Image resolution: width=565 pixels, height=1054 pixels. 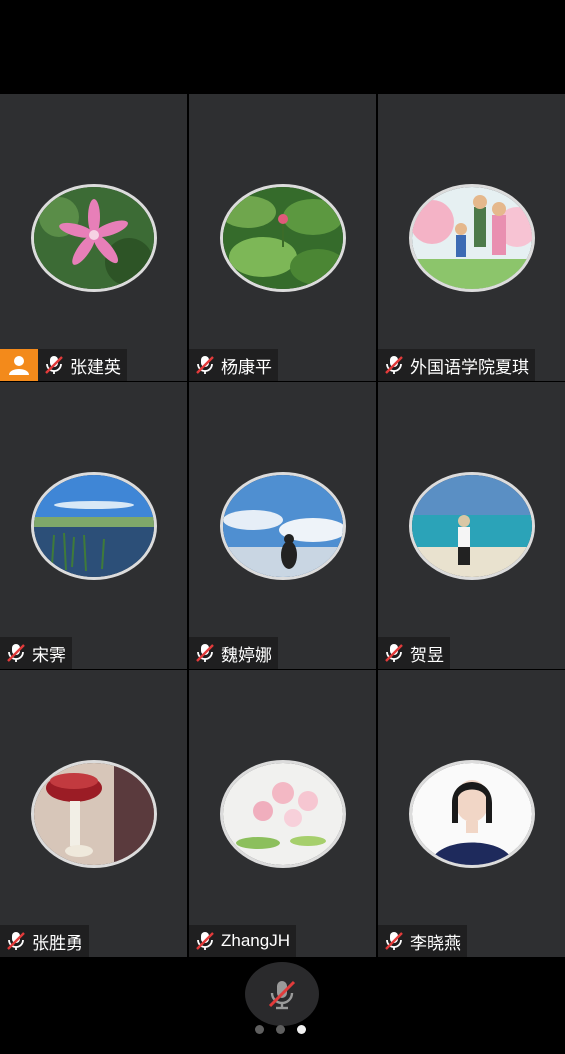 What do you see at coordinates (57, 943) in the screenshot?
I see `participant-name: 张胜勇` at bounding box center [57, 943].